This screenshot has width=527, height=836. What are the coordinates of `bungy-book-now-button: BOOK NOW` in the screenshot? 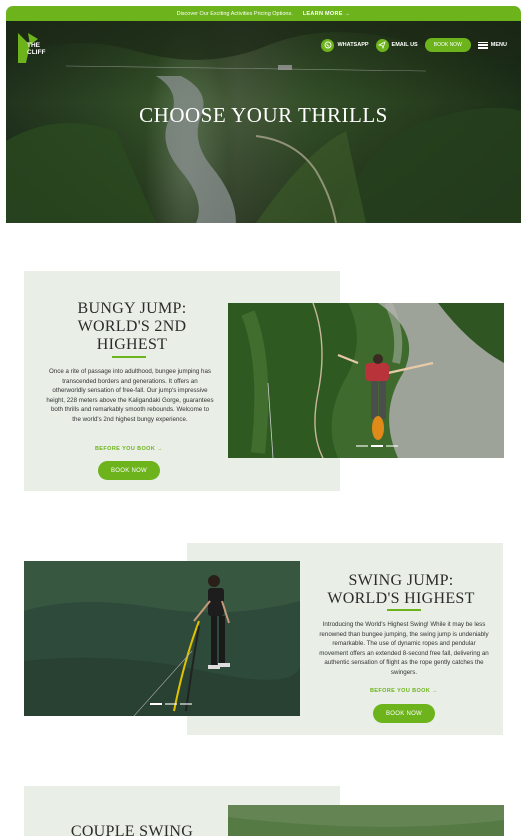 It's located at (129, 470).